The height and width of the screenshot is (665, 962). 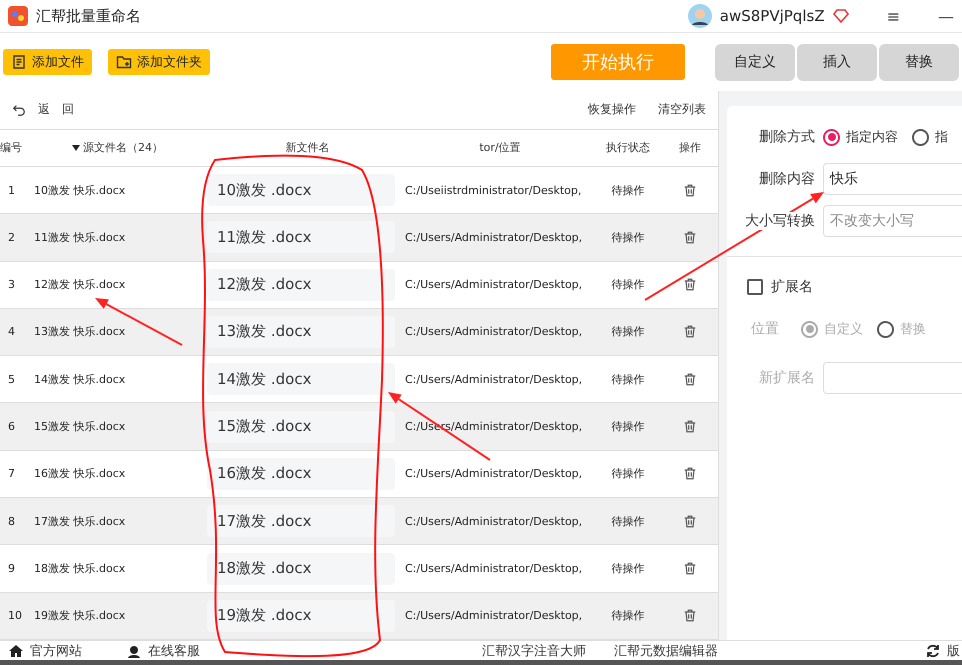 I want to click on radio-option: 指定内容, so click(x=860, y=137).